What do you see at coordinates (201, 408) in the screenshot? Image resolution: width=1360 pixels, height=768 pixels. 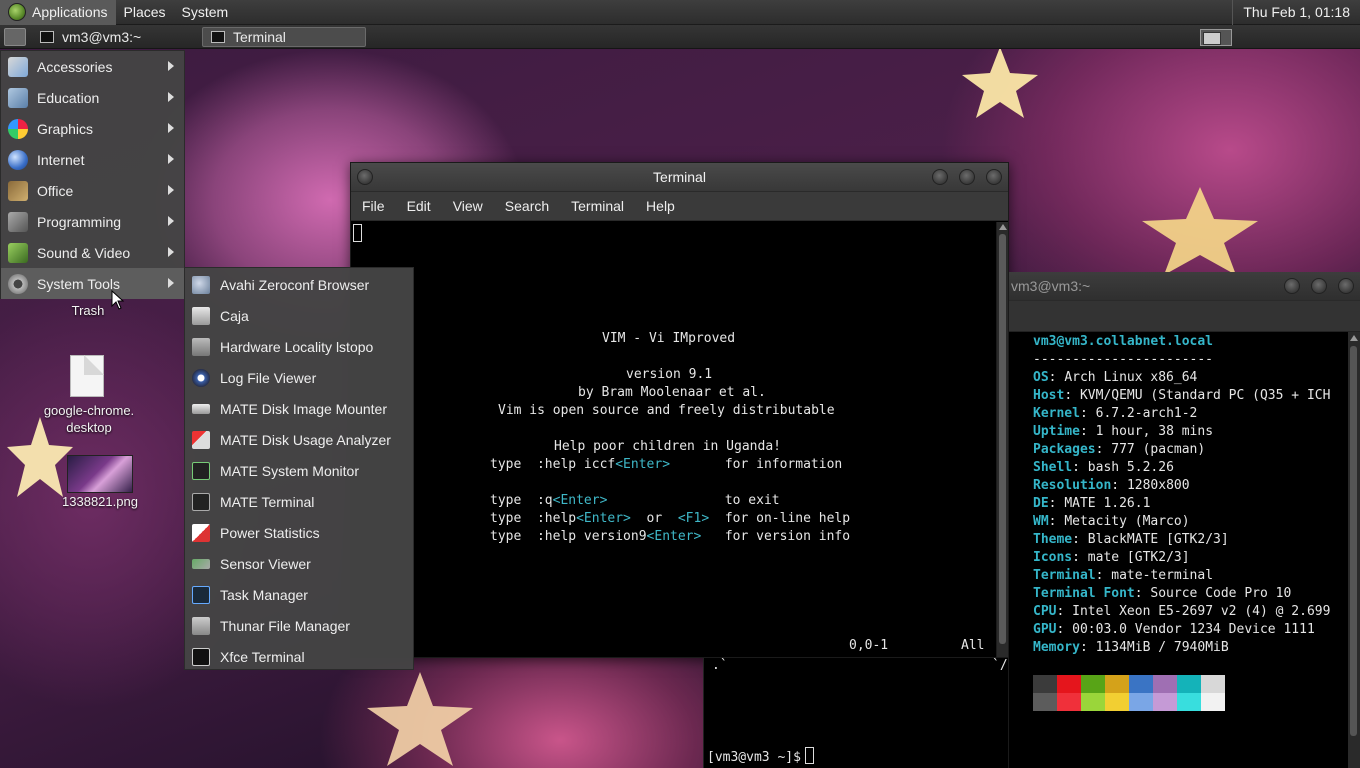 I see `disk-icon` at bounding box center [201, 408].